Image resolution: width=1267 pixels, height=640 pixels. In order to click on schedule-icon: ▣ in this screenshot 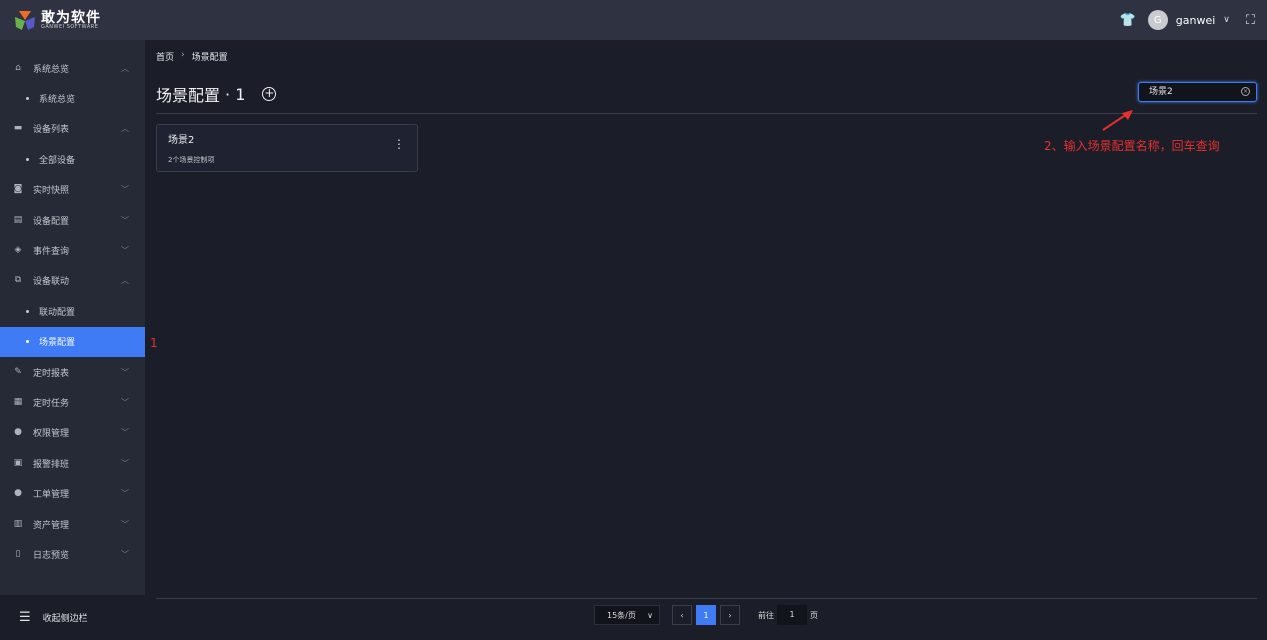, I will do `click(18, 462)`.